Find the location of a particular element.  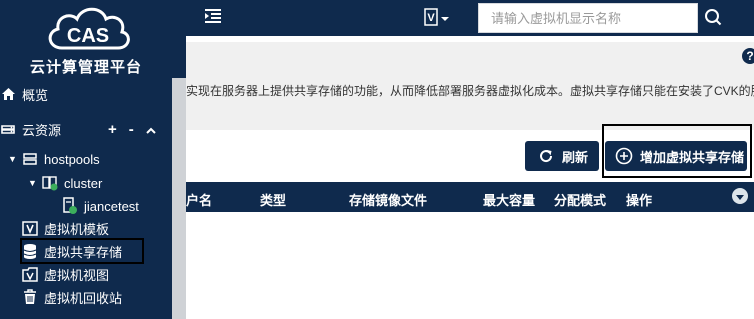

sidebar-item-cluster: ▼ cluster is located at coordinates (65, 183).